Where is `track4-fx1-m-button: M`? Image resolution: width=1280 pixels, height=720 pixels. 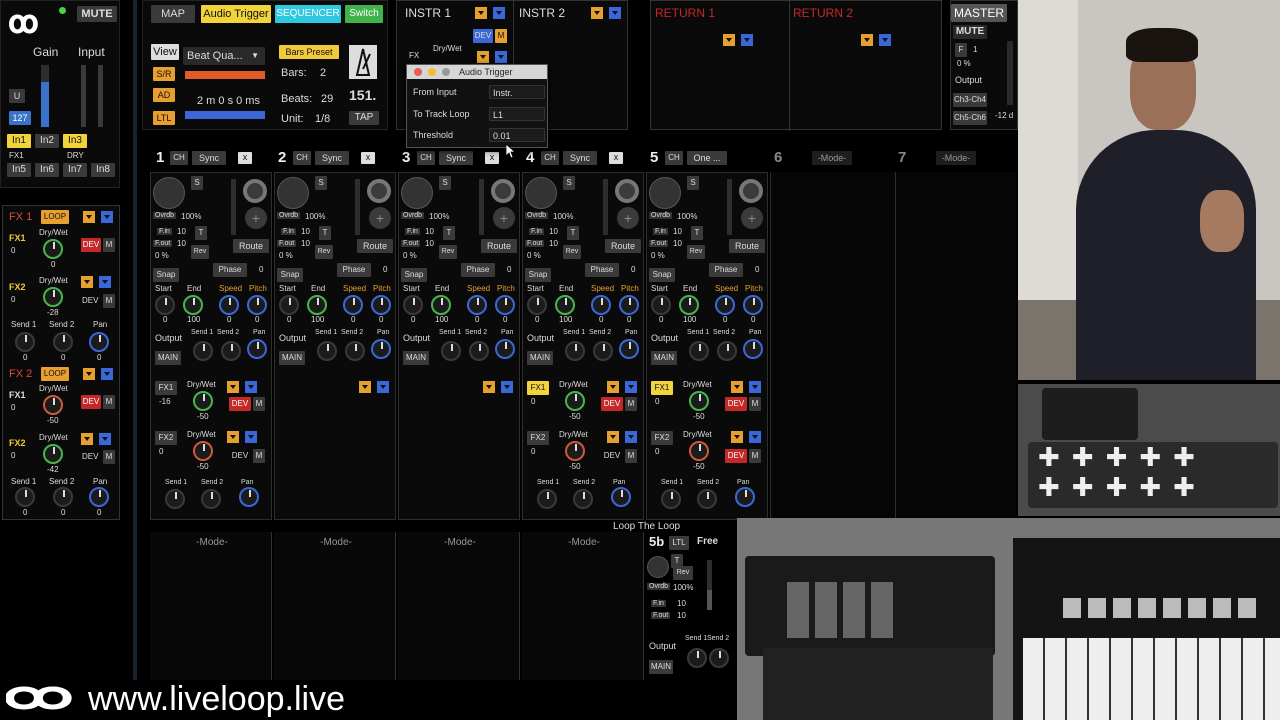 track4-fx1-m-button: M is located at coordinates (631, 404).